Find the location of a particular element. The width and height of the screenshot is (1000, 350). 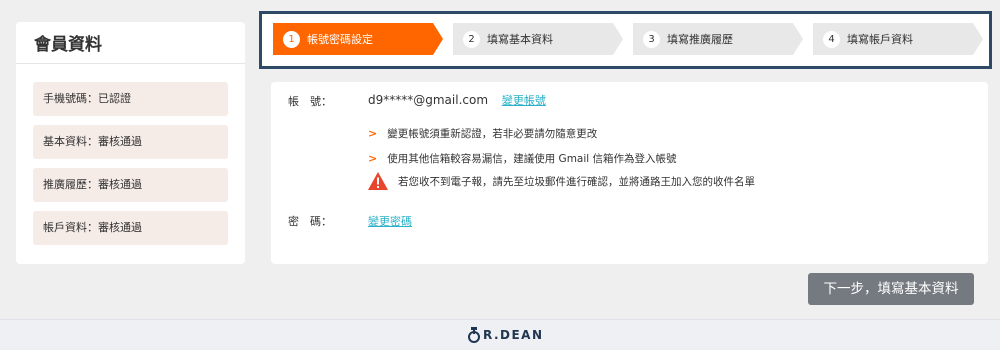

footer: R.DEAN is located at coordinates (500, 334).